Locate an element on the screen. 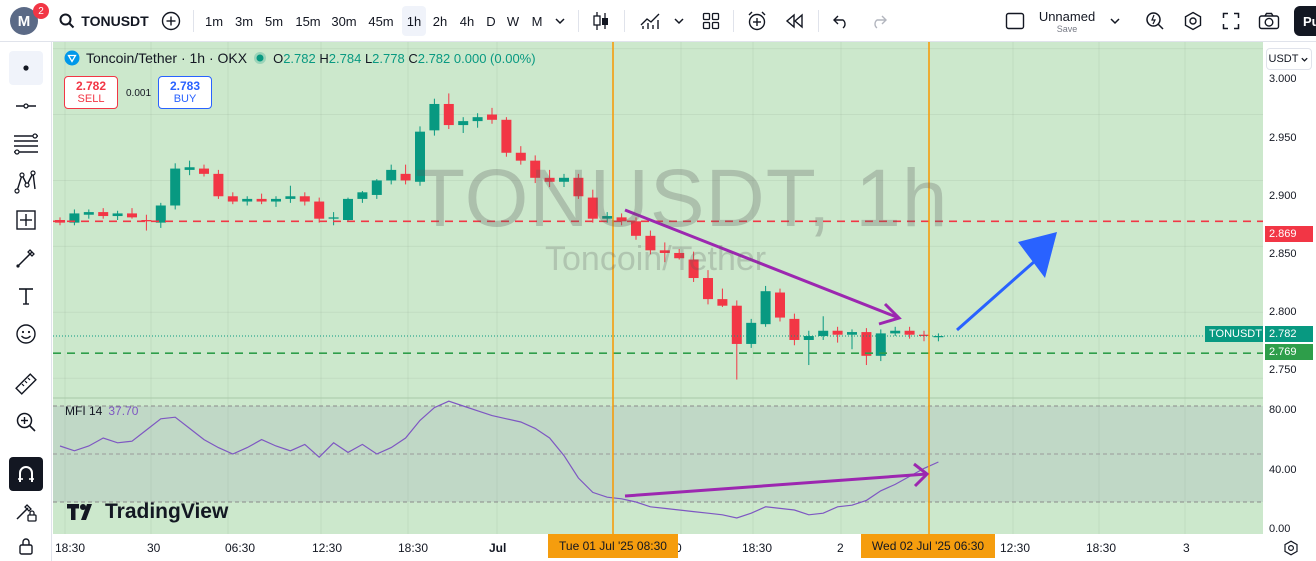 The image size is (1316, 561). time-marker-tag-2: Wed 02 Jul '25 06:30 is located at coordinates (928, 546).